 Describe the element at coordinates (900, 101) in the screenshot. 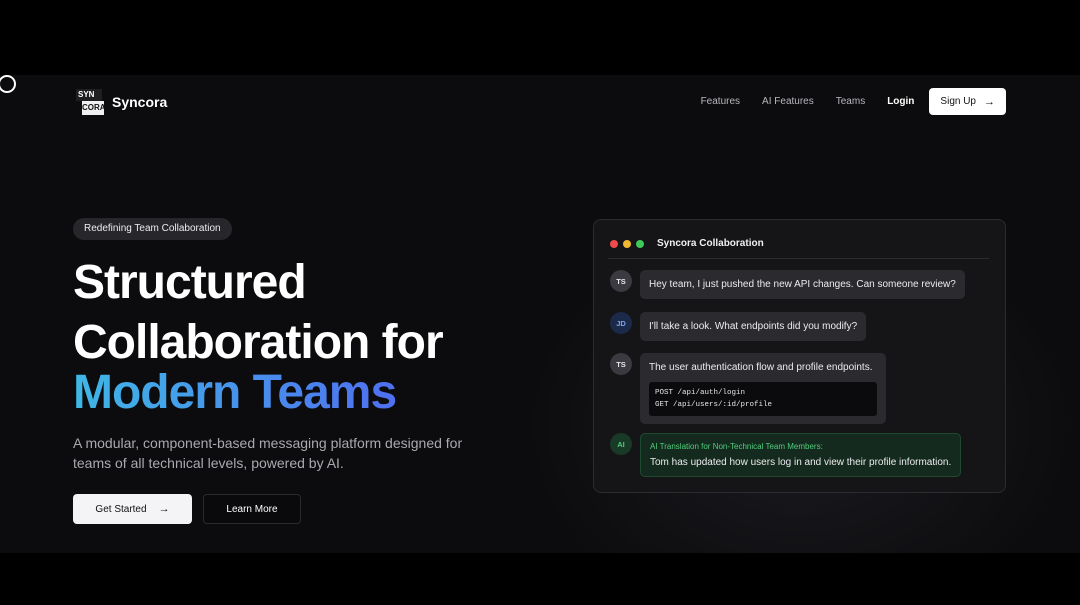

I see `login-link: Login` at that location.